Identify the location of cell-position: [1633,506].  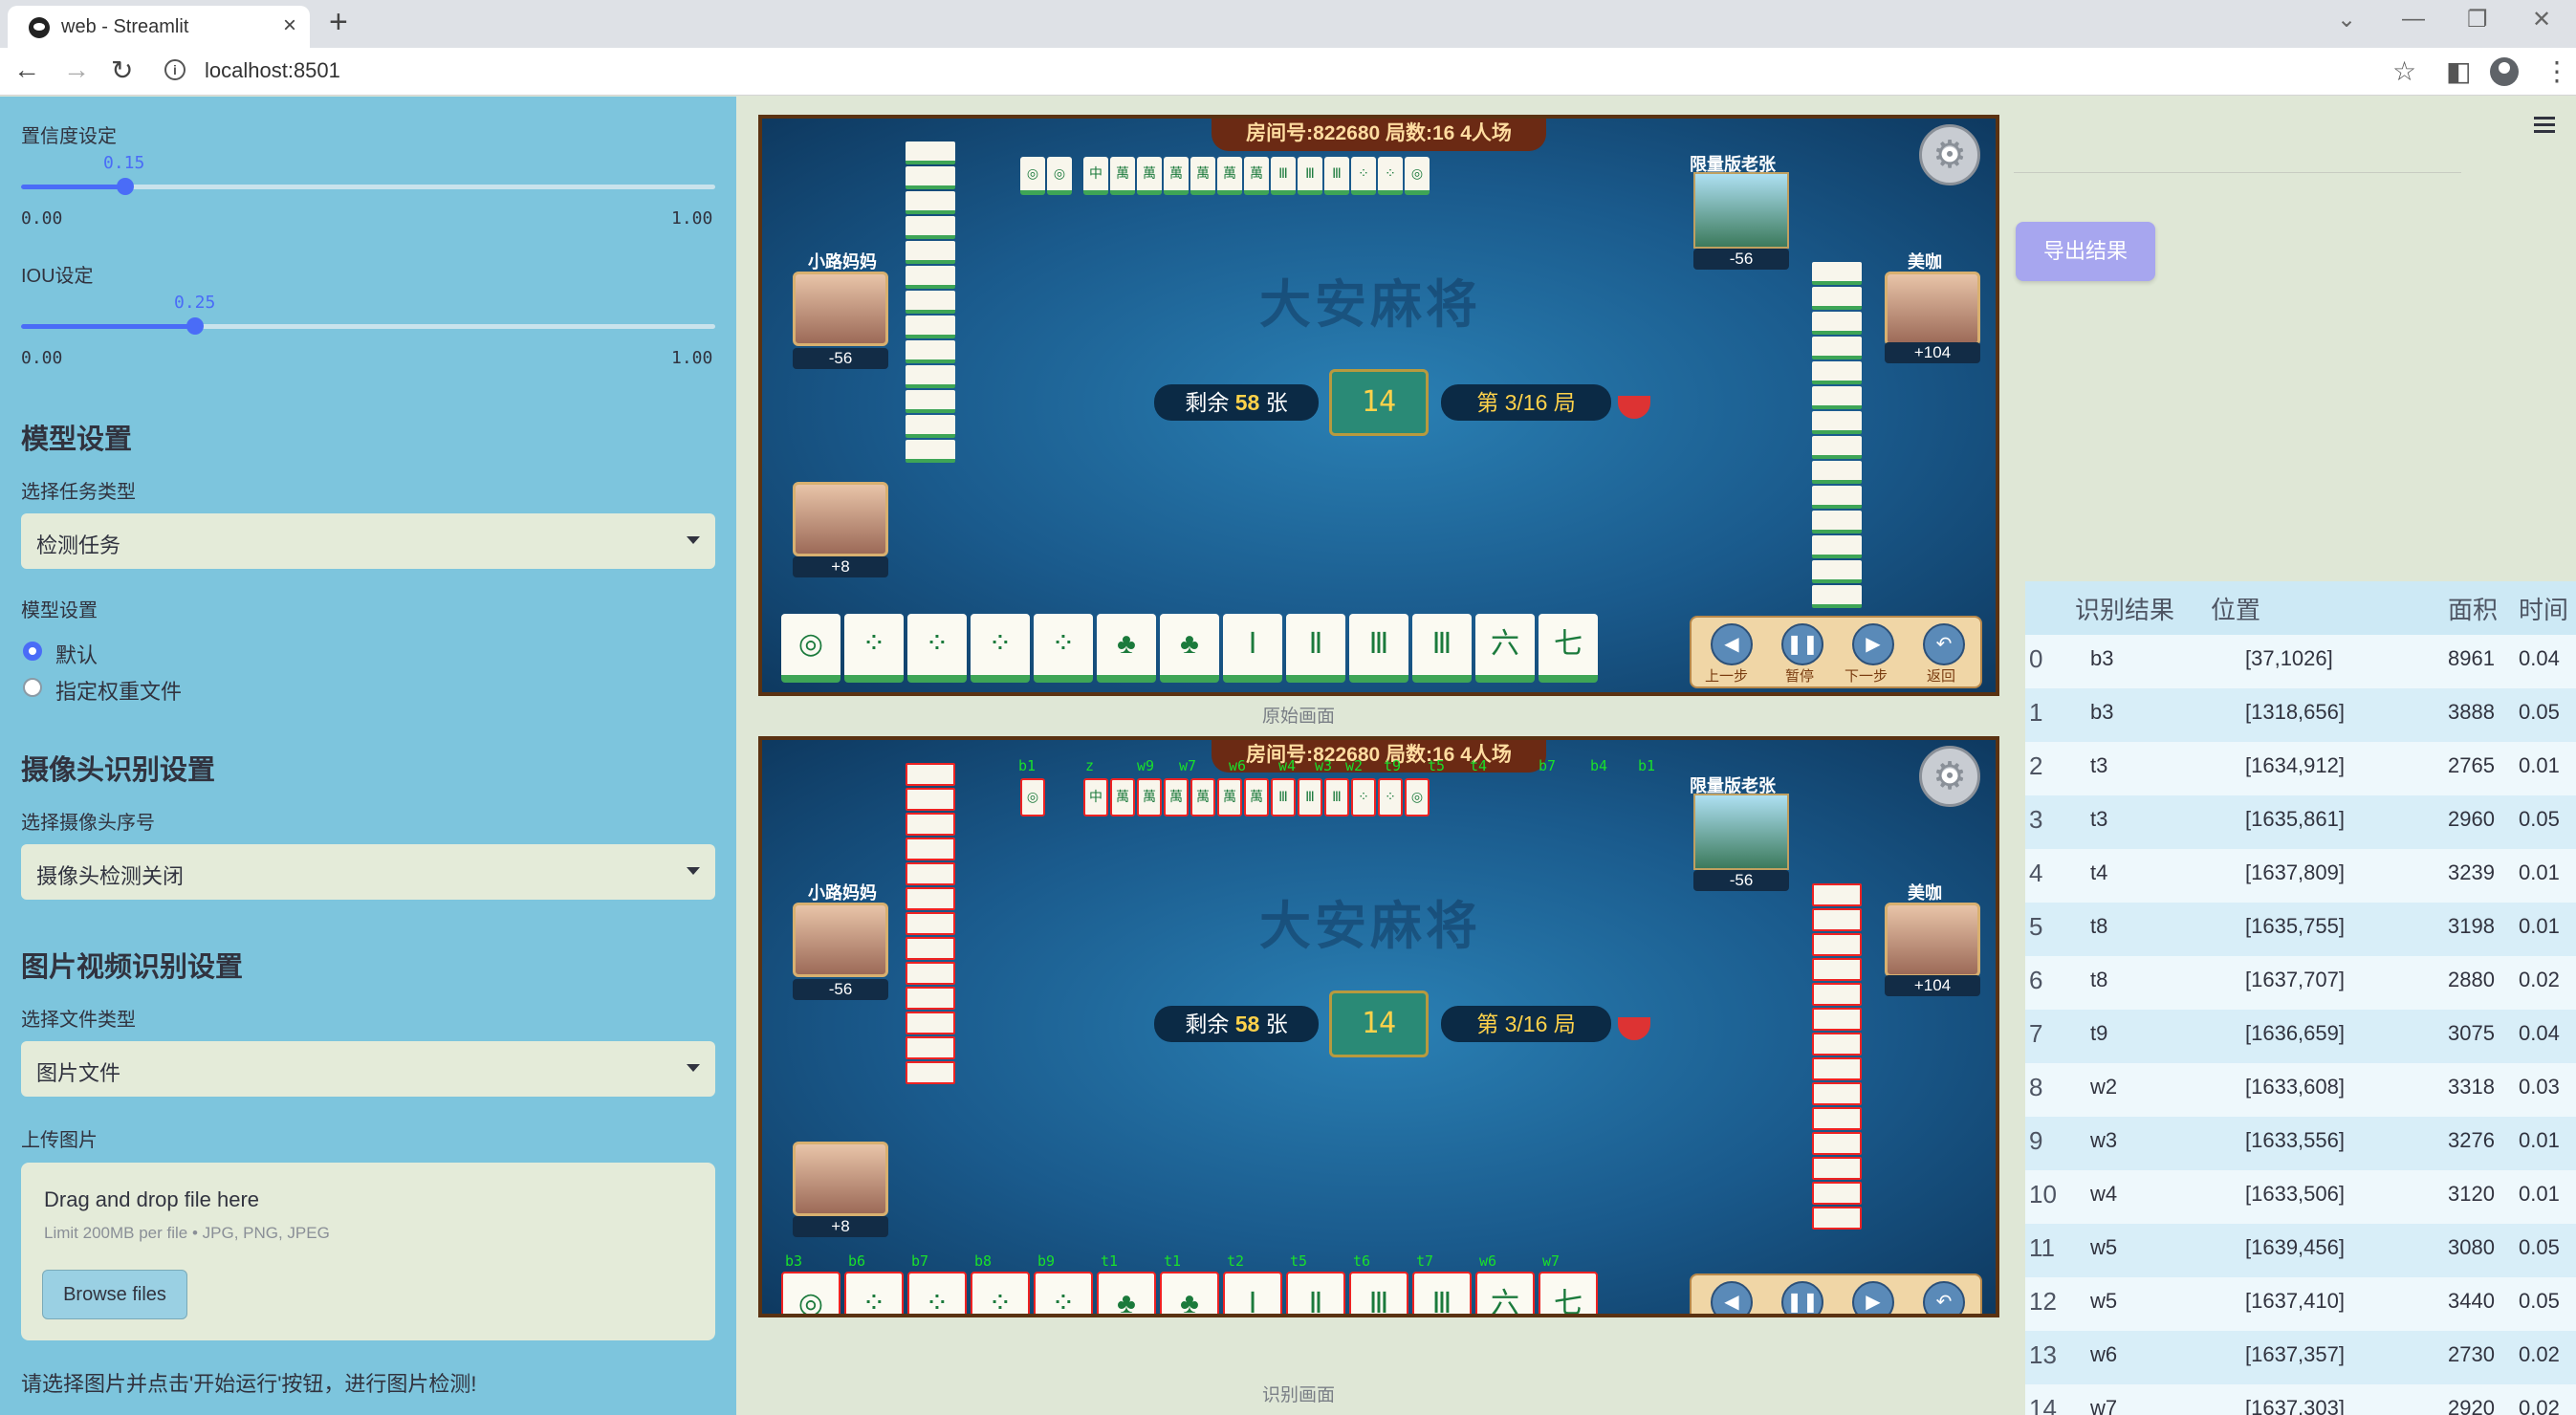
(2295, 1194).